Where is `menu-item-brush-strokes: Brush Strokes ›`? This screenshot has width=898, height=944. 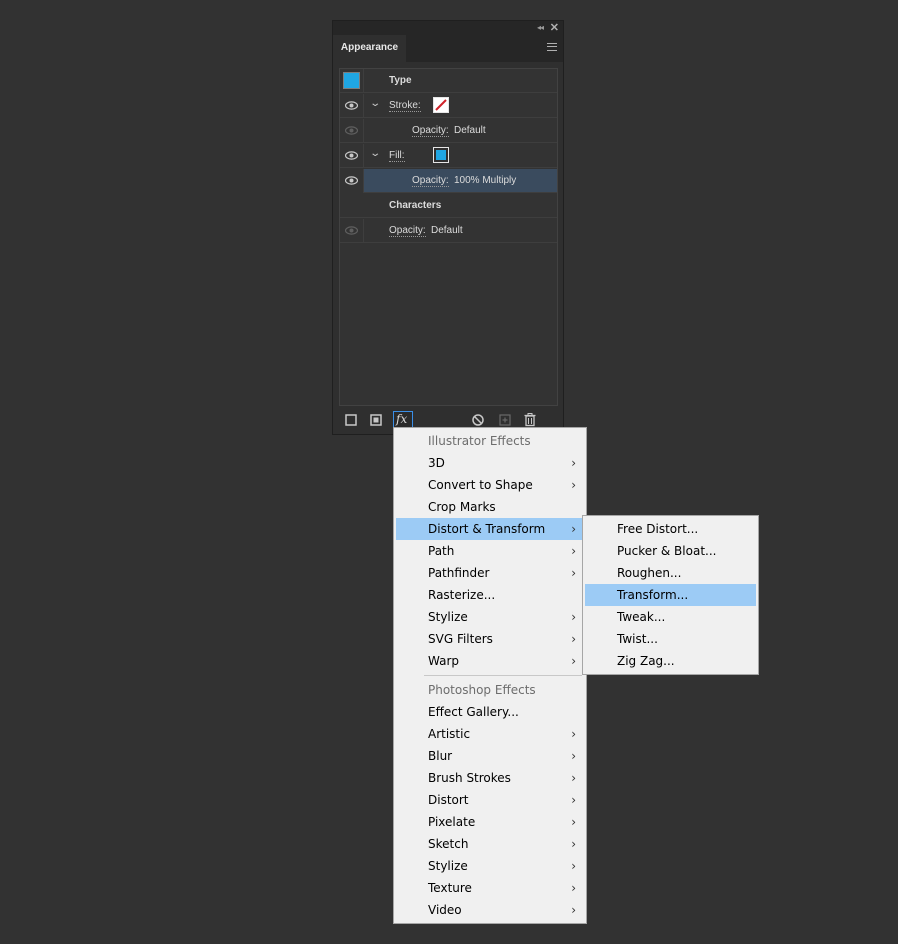
menu-item-brush-strokes: Brush Strokes › is located at coordinates (490, 778).